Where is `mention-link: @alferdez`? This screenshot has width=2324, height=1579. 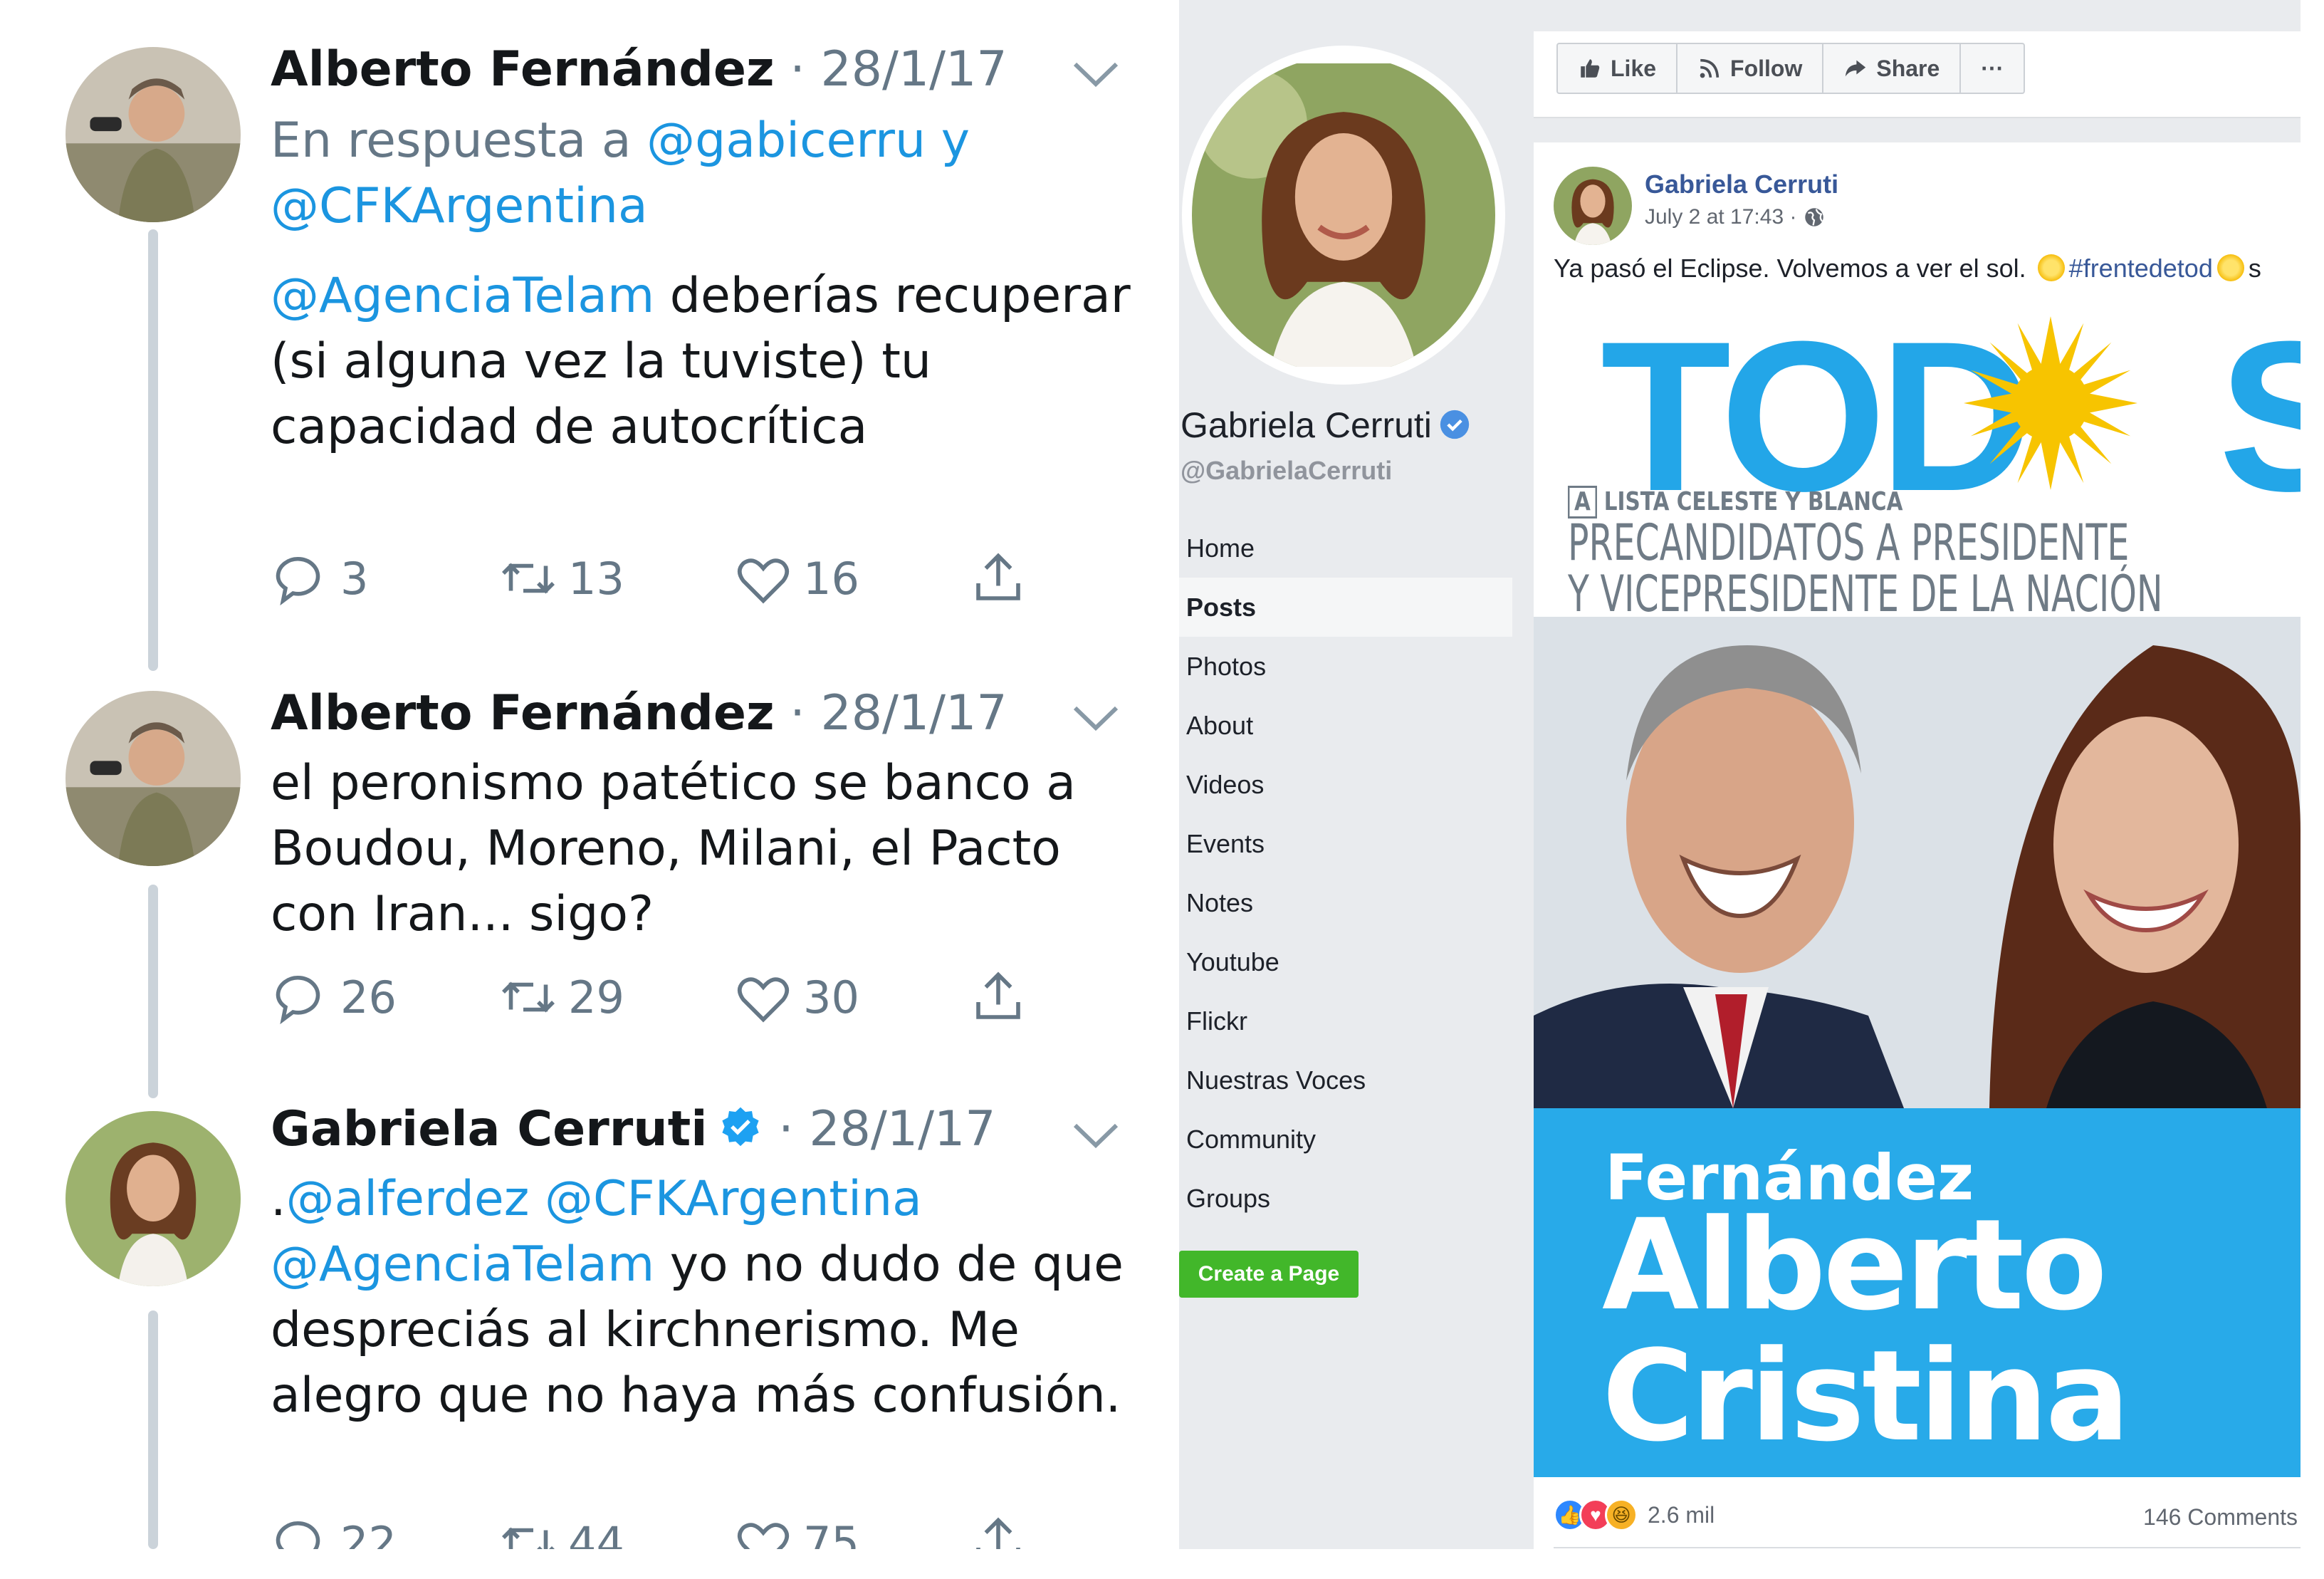 mention-link: @alferdez is located at coordinates (408, 1199).